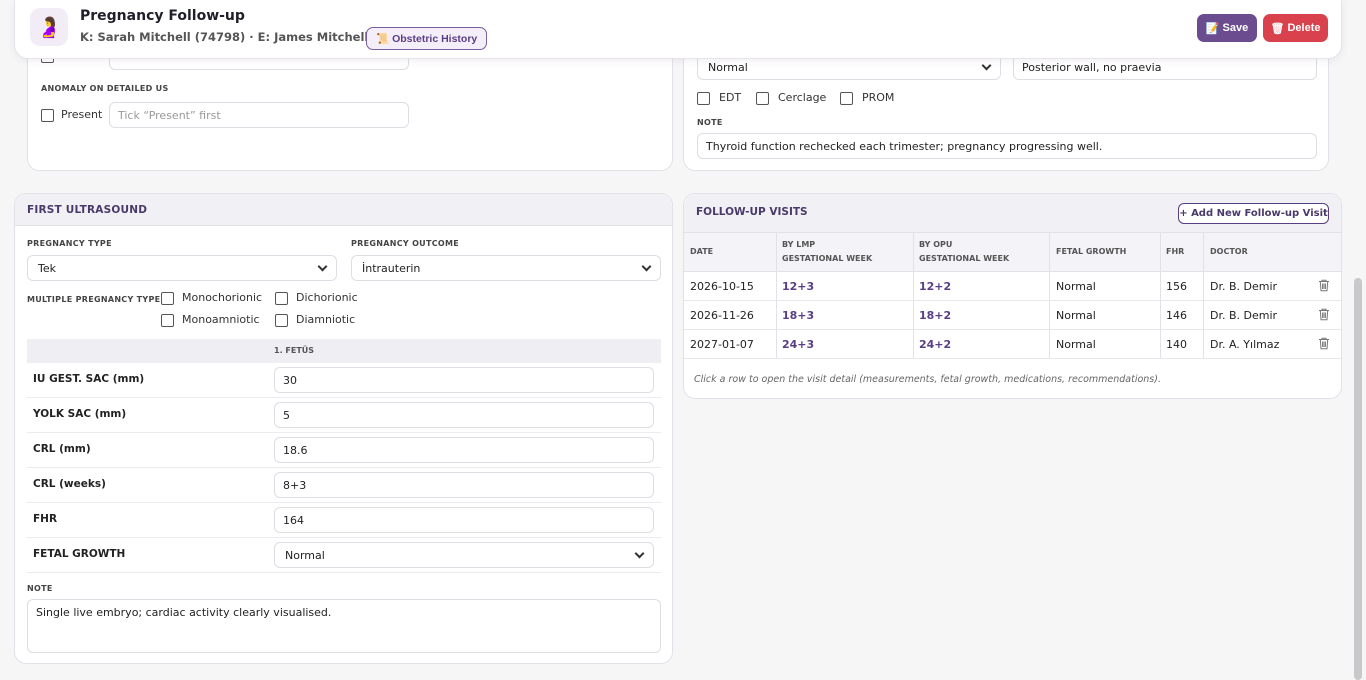 This screenshot has width=1366, height=680. I want to click on visit-fhr: 156, so click(1176, 286).